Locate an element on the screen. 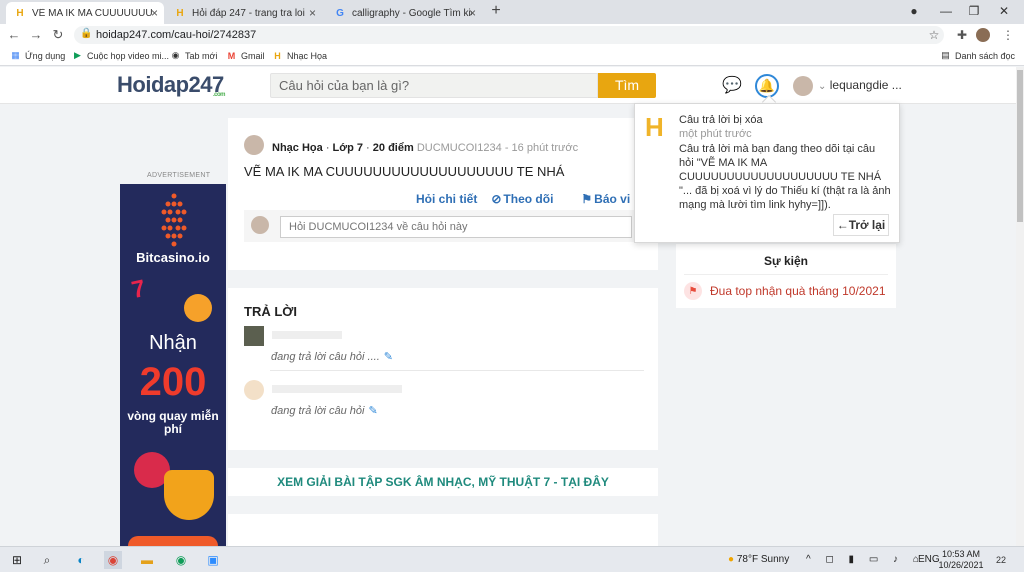  bookmark-apps: ▦ Ứng dụng is located at coordinates (37, 55).